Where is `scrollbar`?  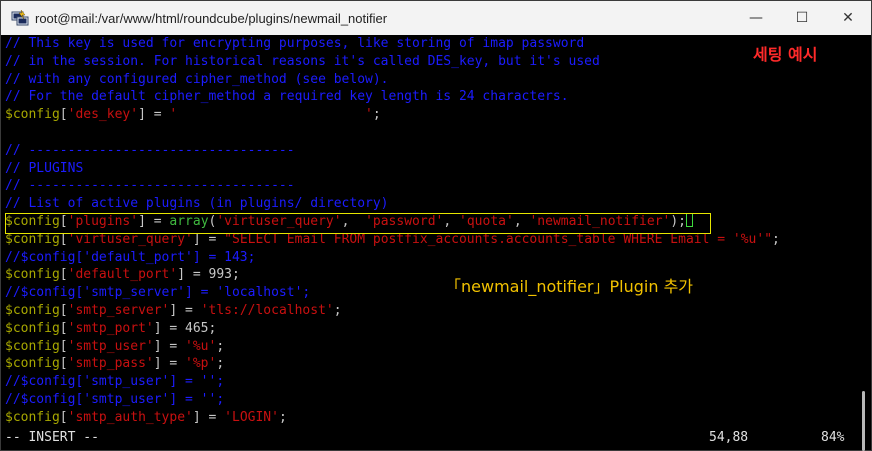
scrollbar is located at coordinates (863, 243).